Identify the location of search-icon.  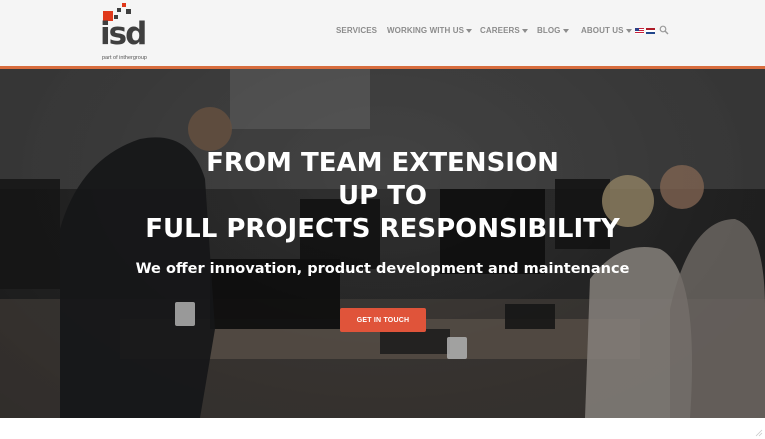
(664, 30).